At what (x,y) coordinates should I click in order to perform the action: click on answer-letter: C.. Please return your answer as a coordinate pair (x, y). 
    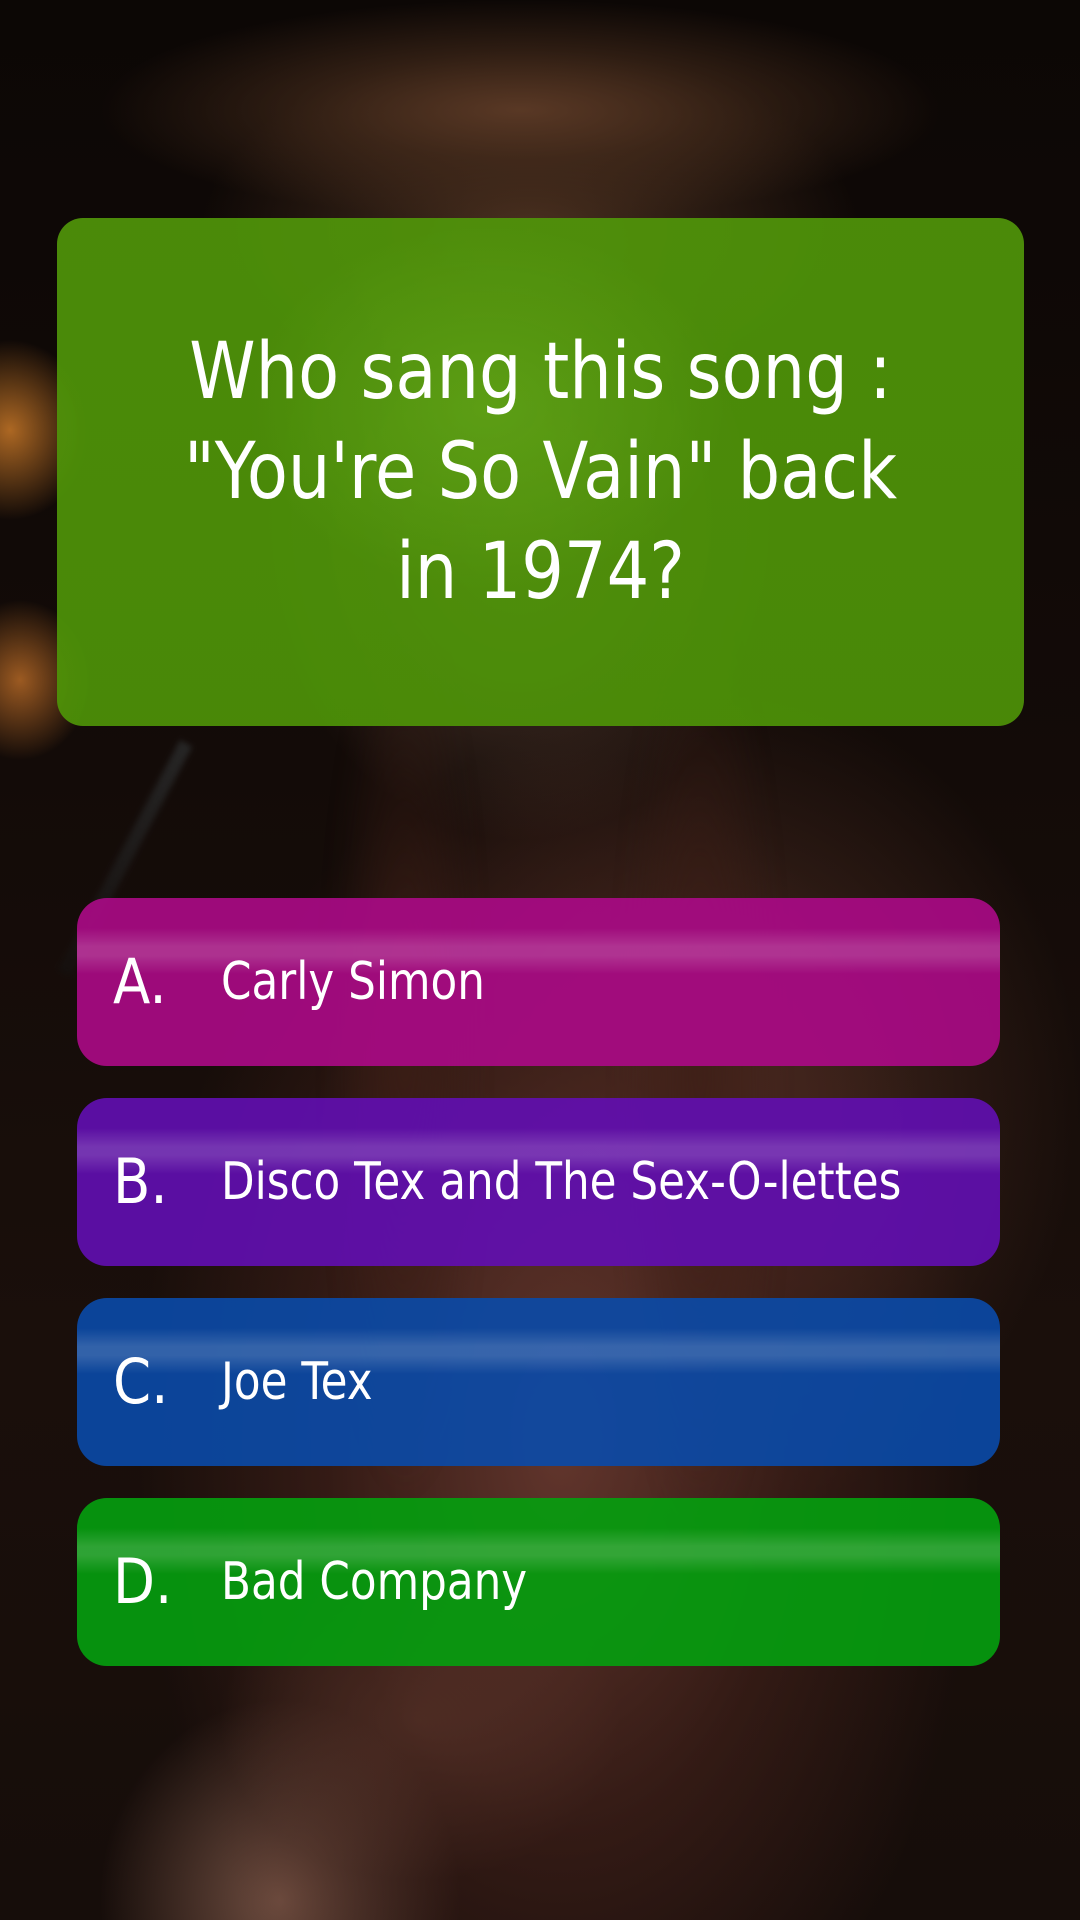
    Looking at the image, I should click on (141, 1381).